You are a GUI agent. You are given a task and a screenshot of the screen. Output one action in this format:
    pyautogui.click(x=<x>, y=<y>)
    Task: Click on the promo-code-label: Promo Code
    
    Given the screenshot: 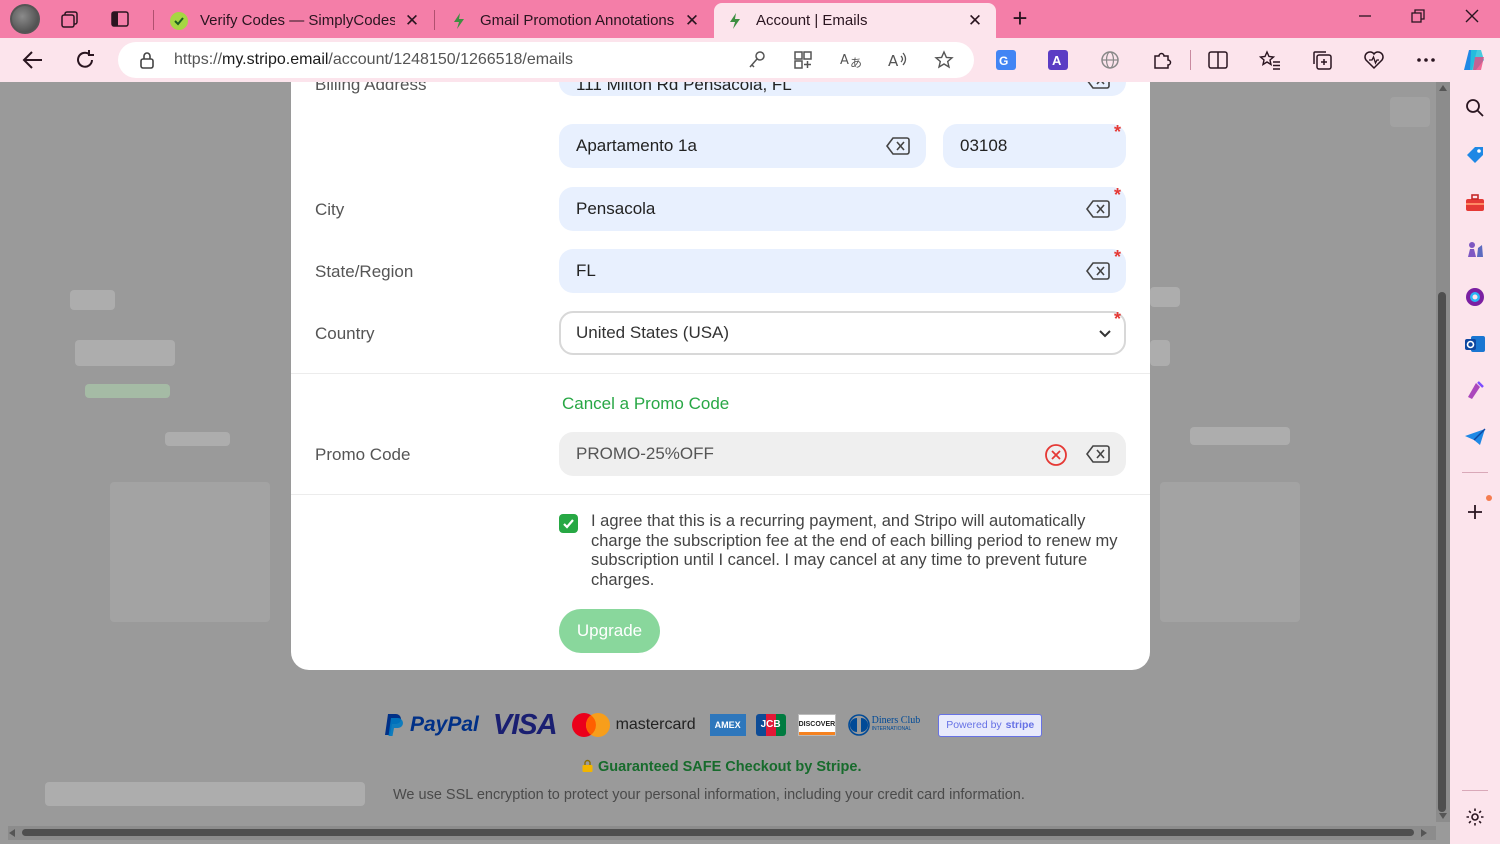 What is the action you would take?
    pyautogui.click(x=363, y=454)
    